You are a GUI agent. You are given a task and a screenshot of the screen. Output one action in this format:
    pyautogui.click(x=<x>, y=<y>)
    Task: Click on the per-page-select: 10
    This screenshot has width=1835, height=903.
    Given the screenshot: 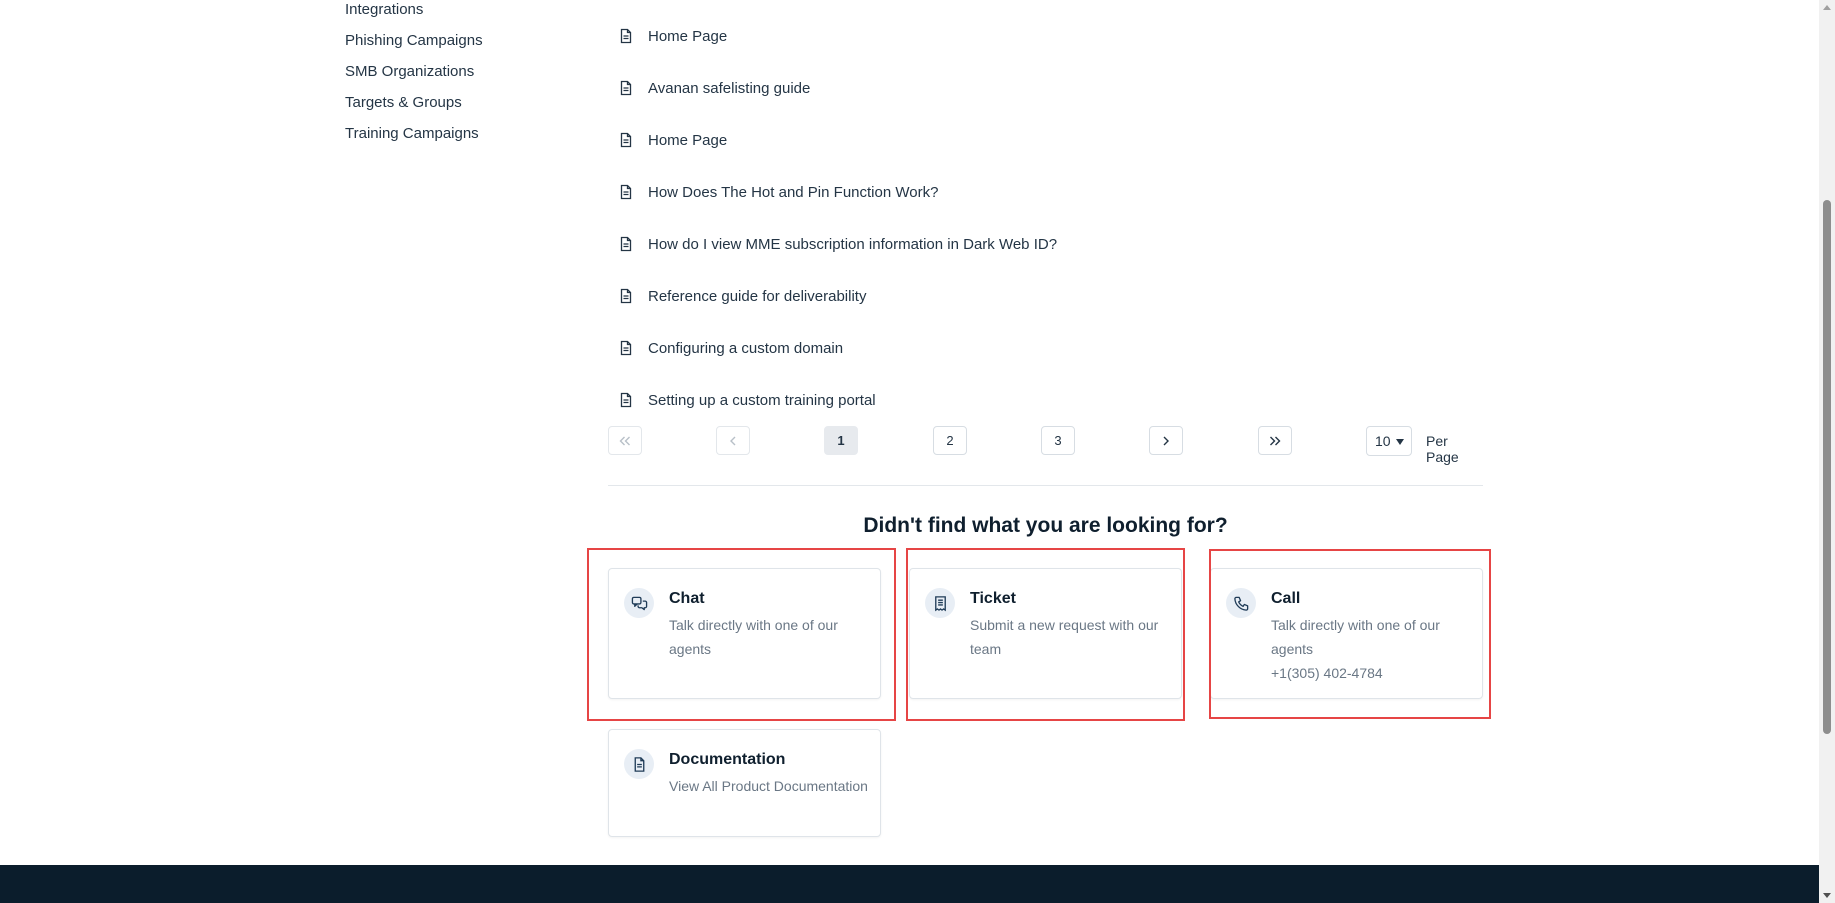 What is the action you would take?
    pyautogui.click(x=1389, y=441)
    